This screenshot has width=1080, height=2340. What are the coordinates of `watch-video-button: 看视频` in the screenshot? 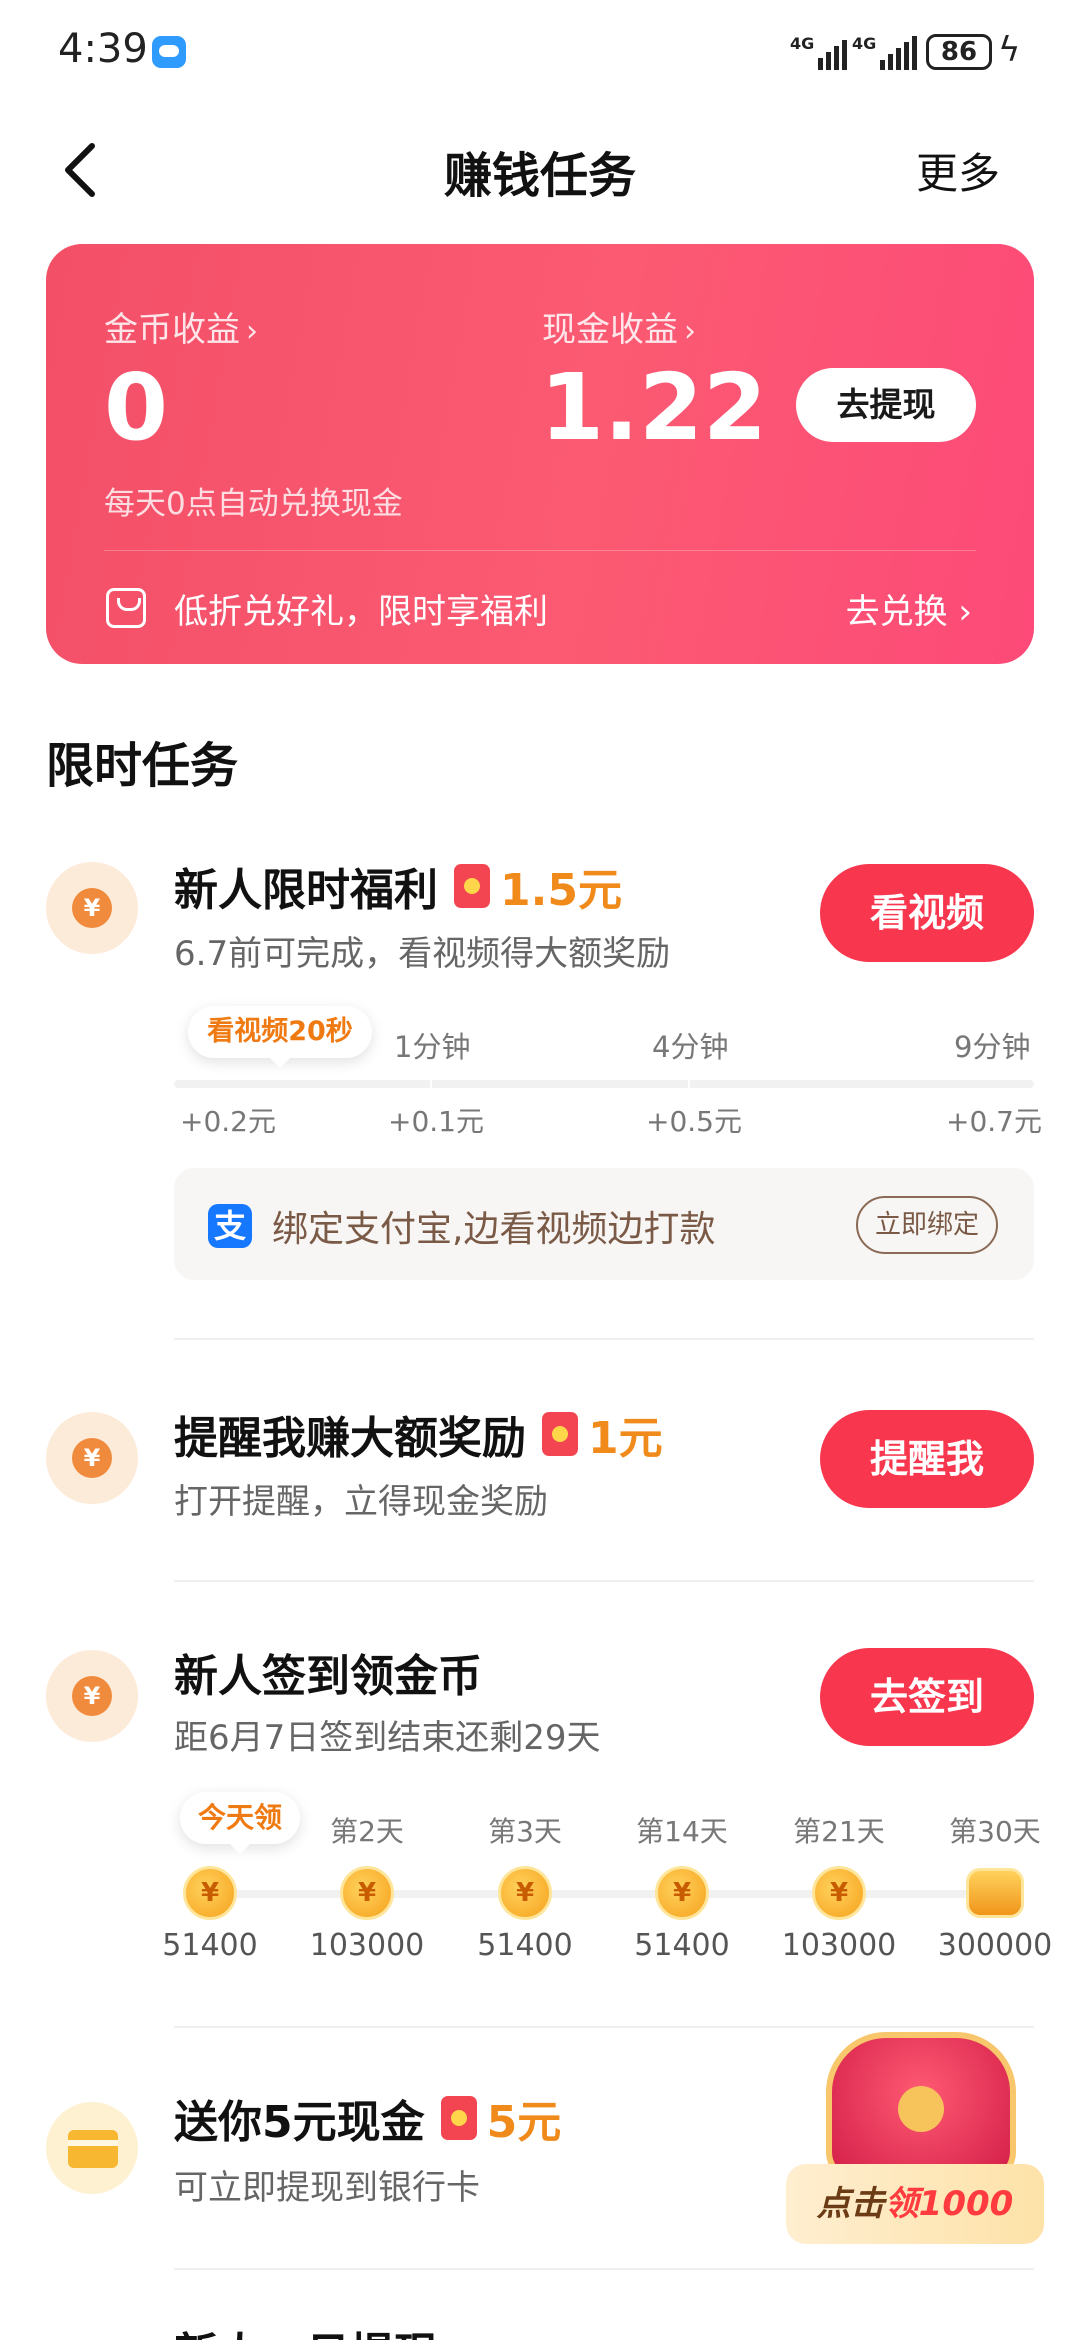 It's located at (927, 913).